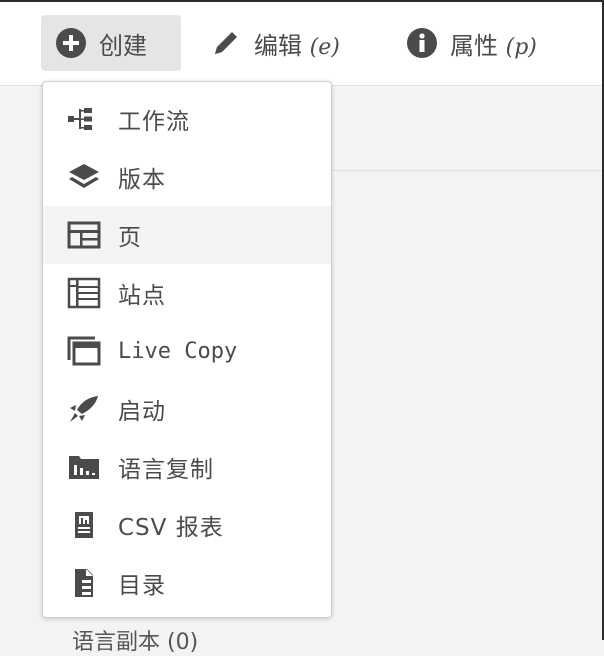  What do you see at coordinates (142, 586) in the screenshot?
I see `menu-item-label: 目录` at bounding box center [142, 586].